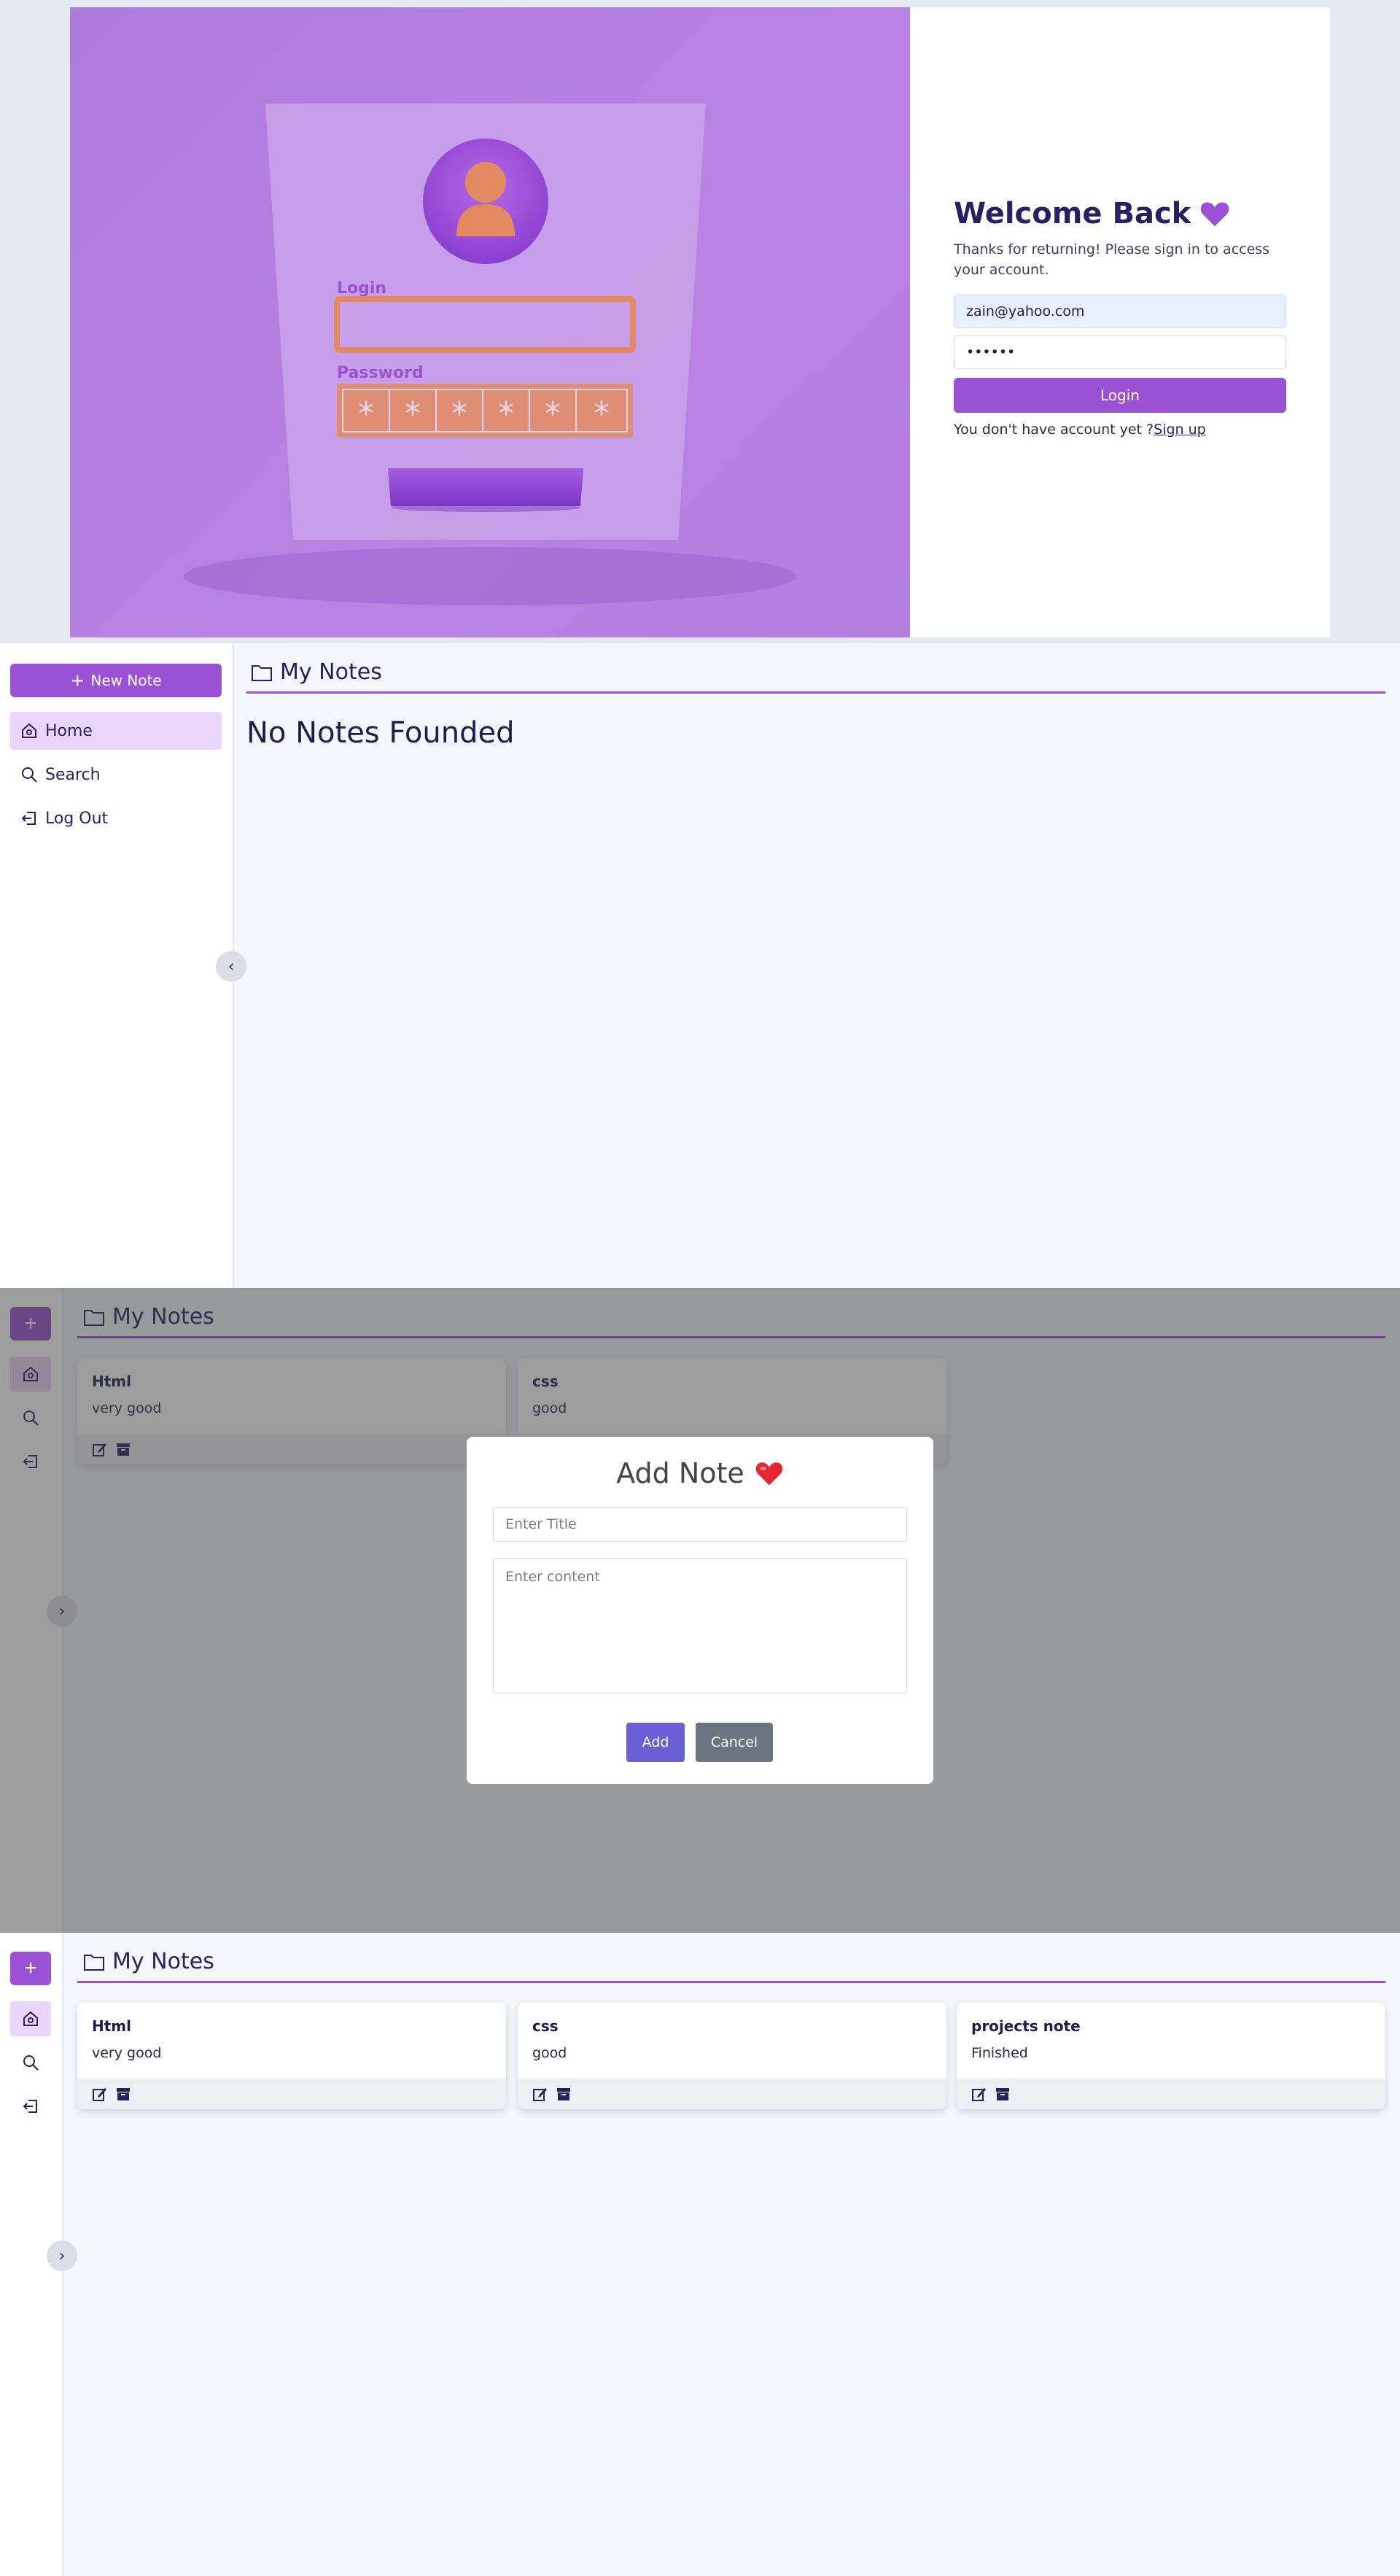 This screenshot has width=1400, height=2576. Describe the element at coordinates (549, 2053) in the screenshot. I see `note-content: good` at that location.